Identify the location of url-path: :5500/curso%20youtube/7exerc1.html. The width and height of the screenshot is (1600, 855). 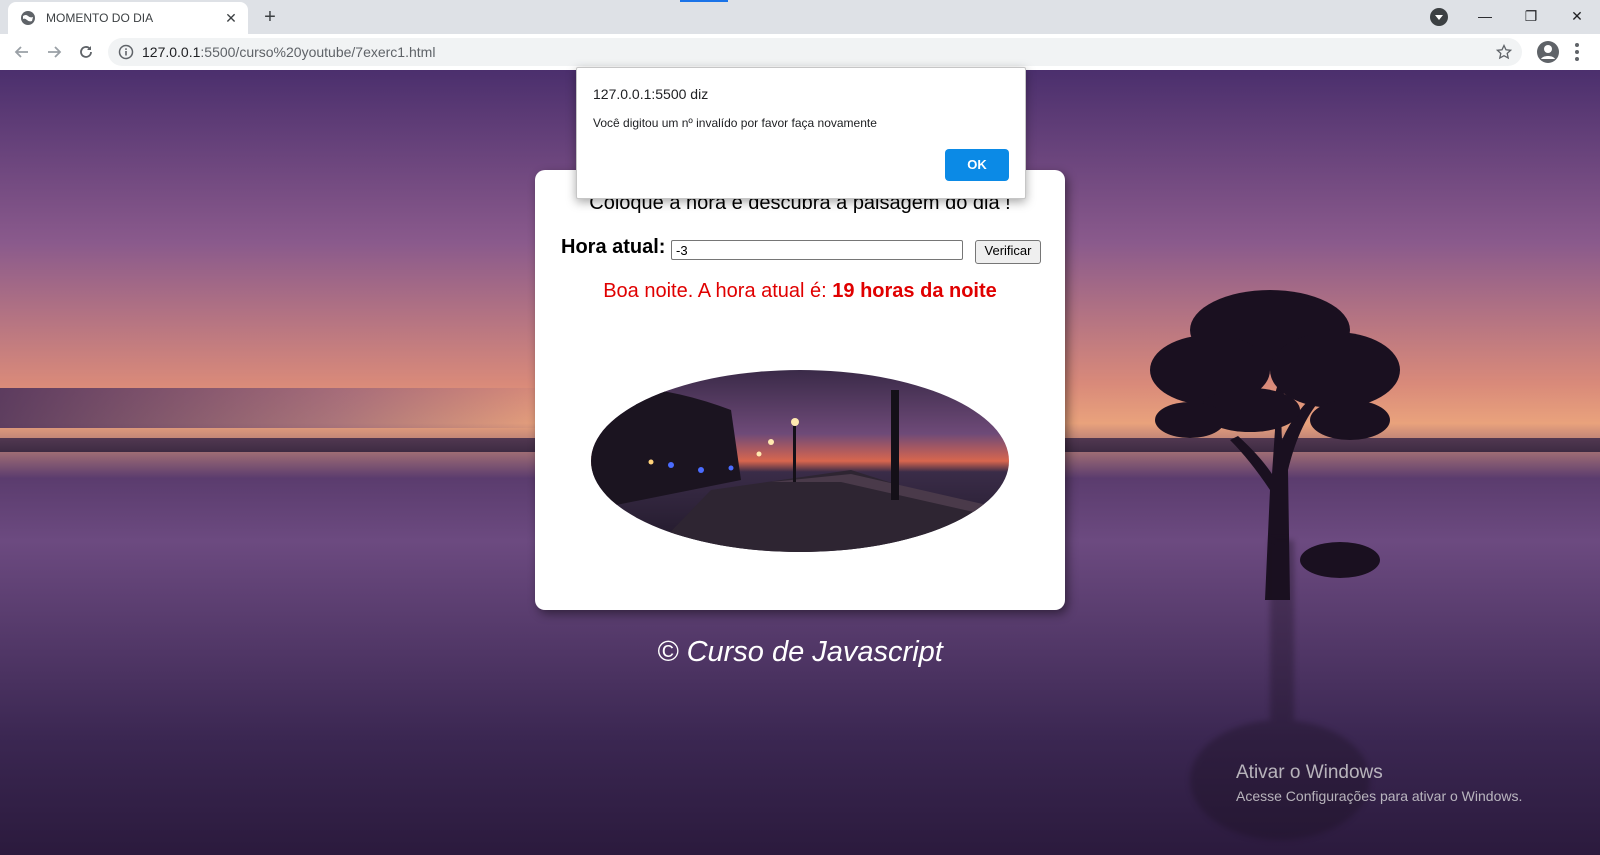
(318, 52).